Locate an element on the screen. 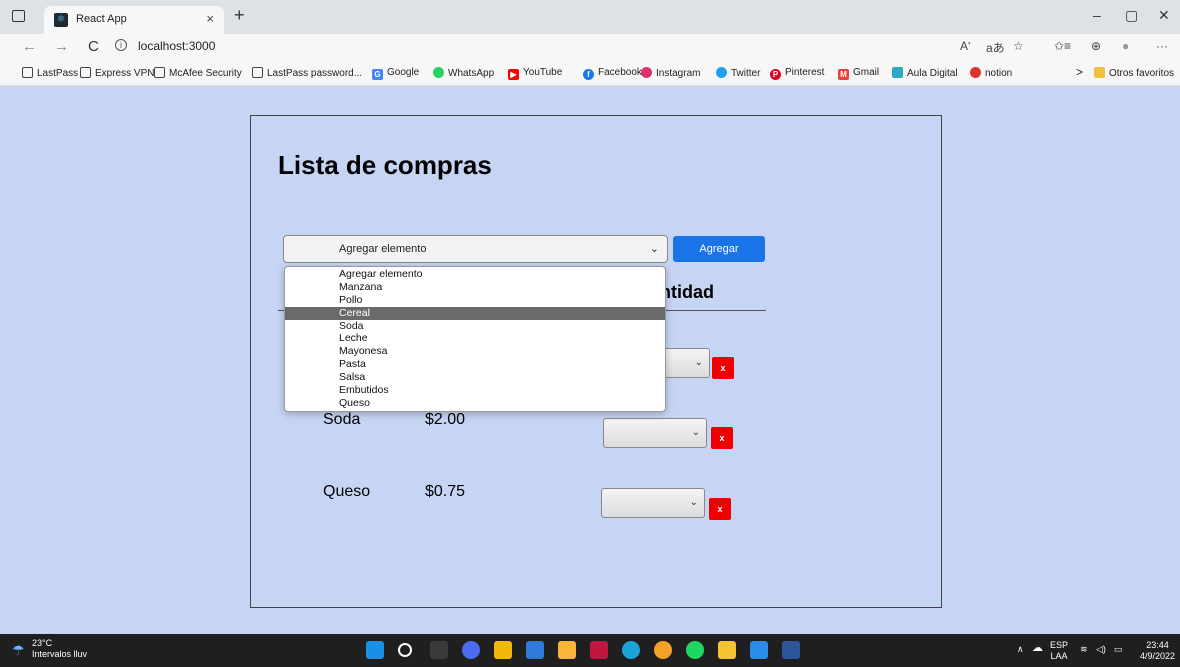 This screenshot has height=667, width=1180. tab-close-icon: × is located at coordinates (210, 18).